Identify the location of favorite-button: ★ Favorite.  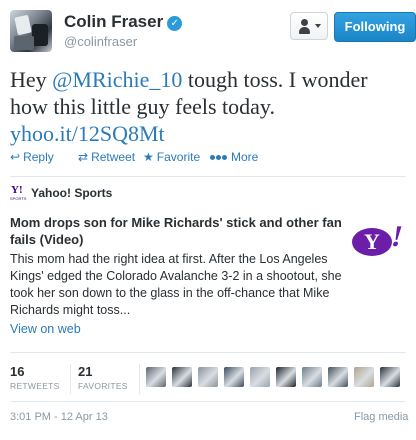
(171, 157).